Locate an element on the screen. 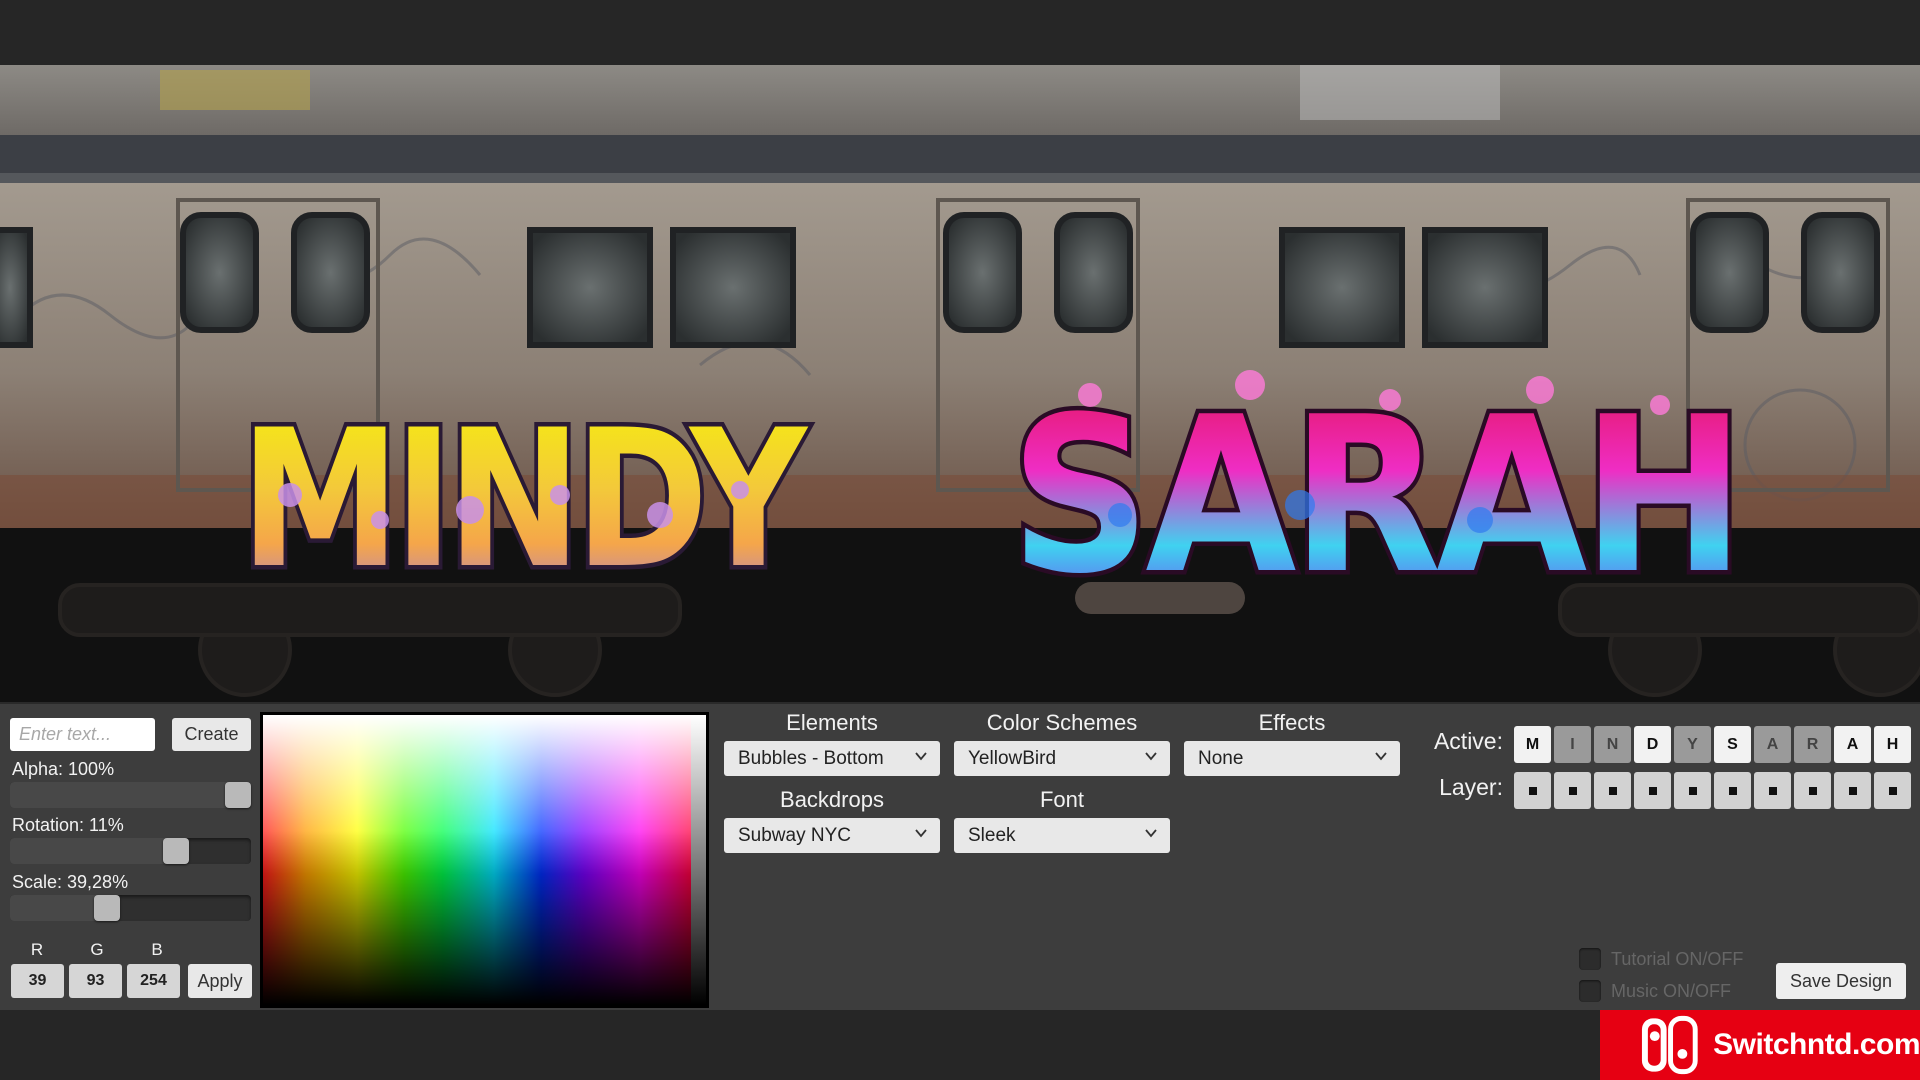  font-dropdown: Sleek is located at coordinates (1062, 835).